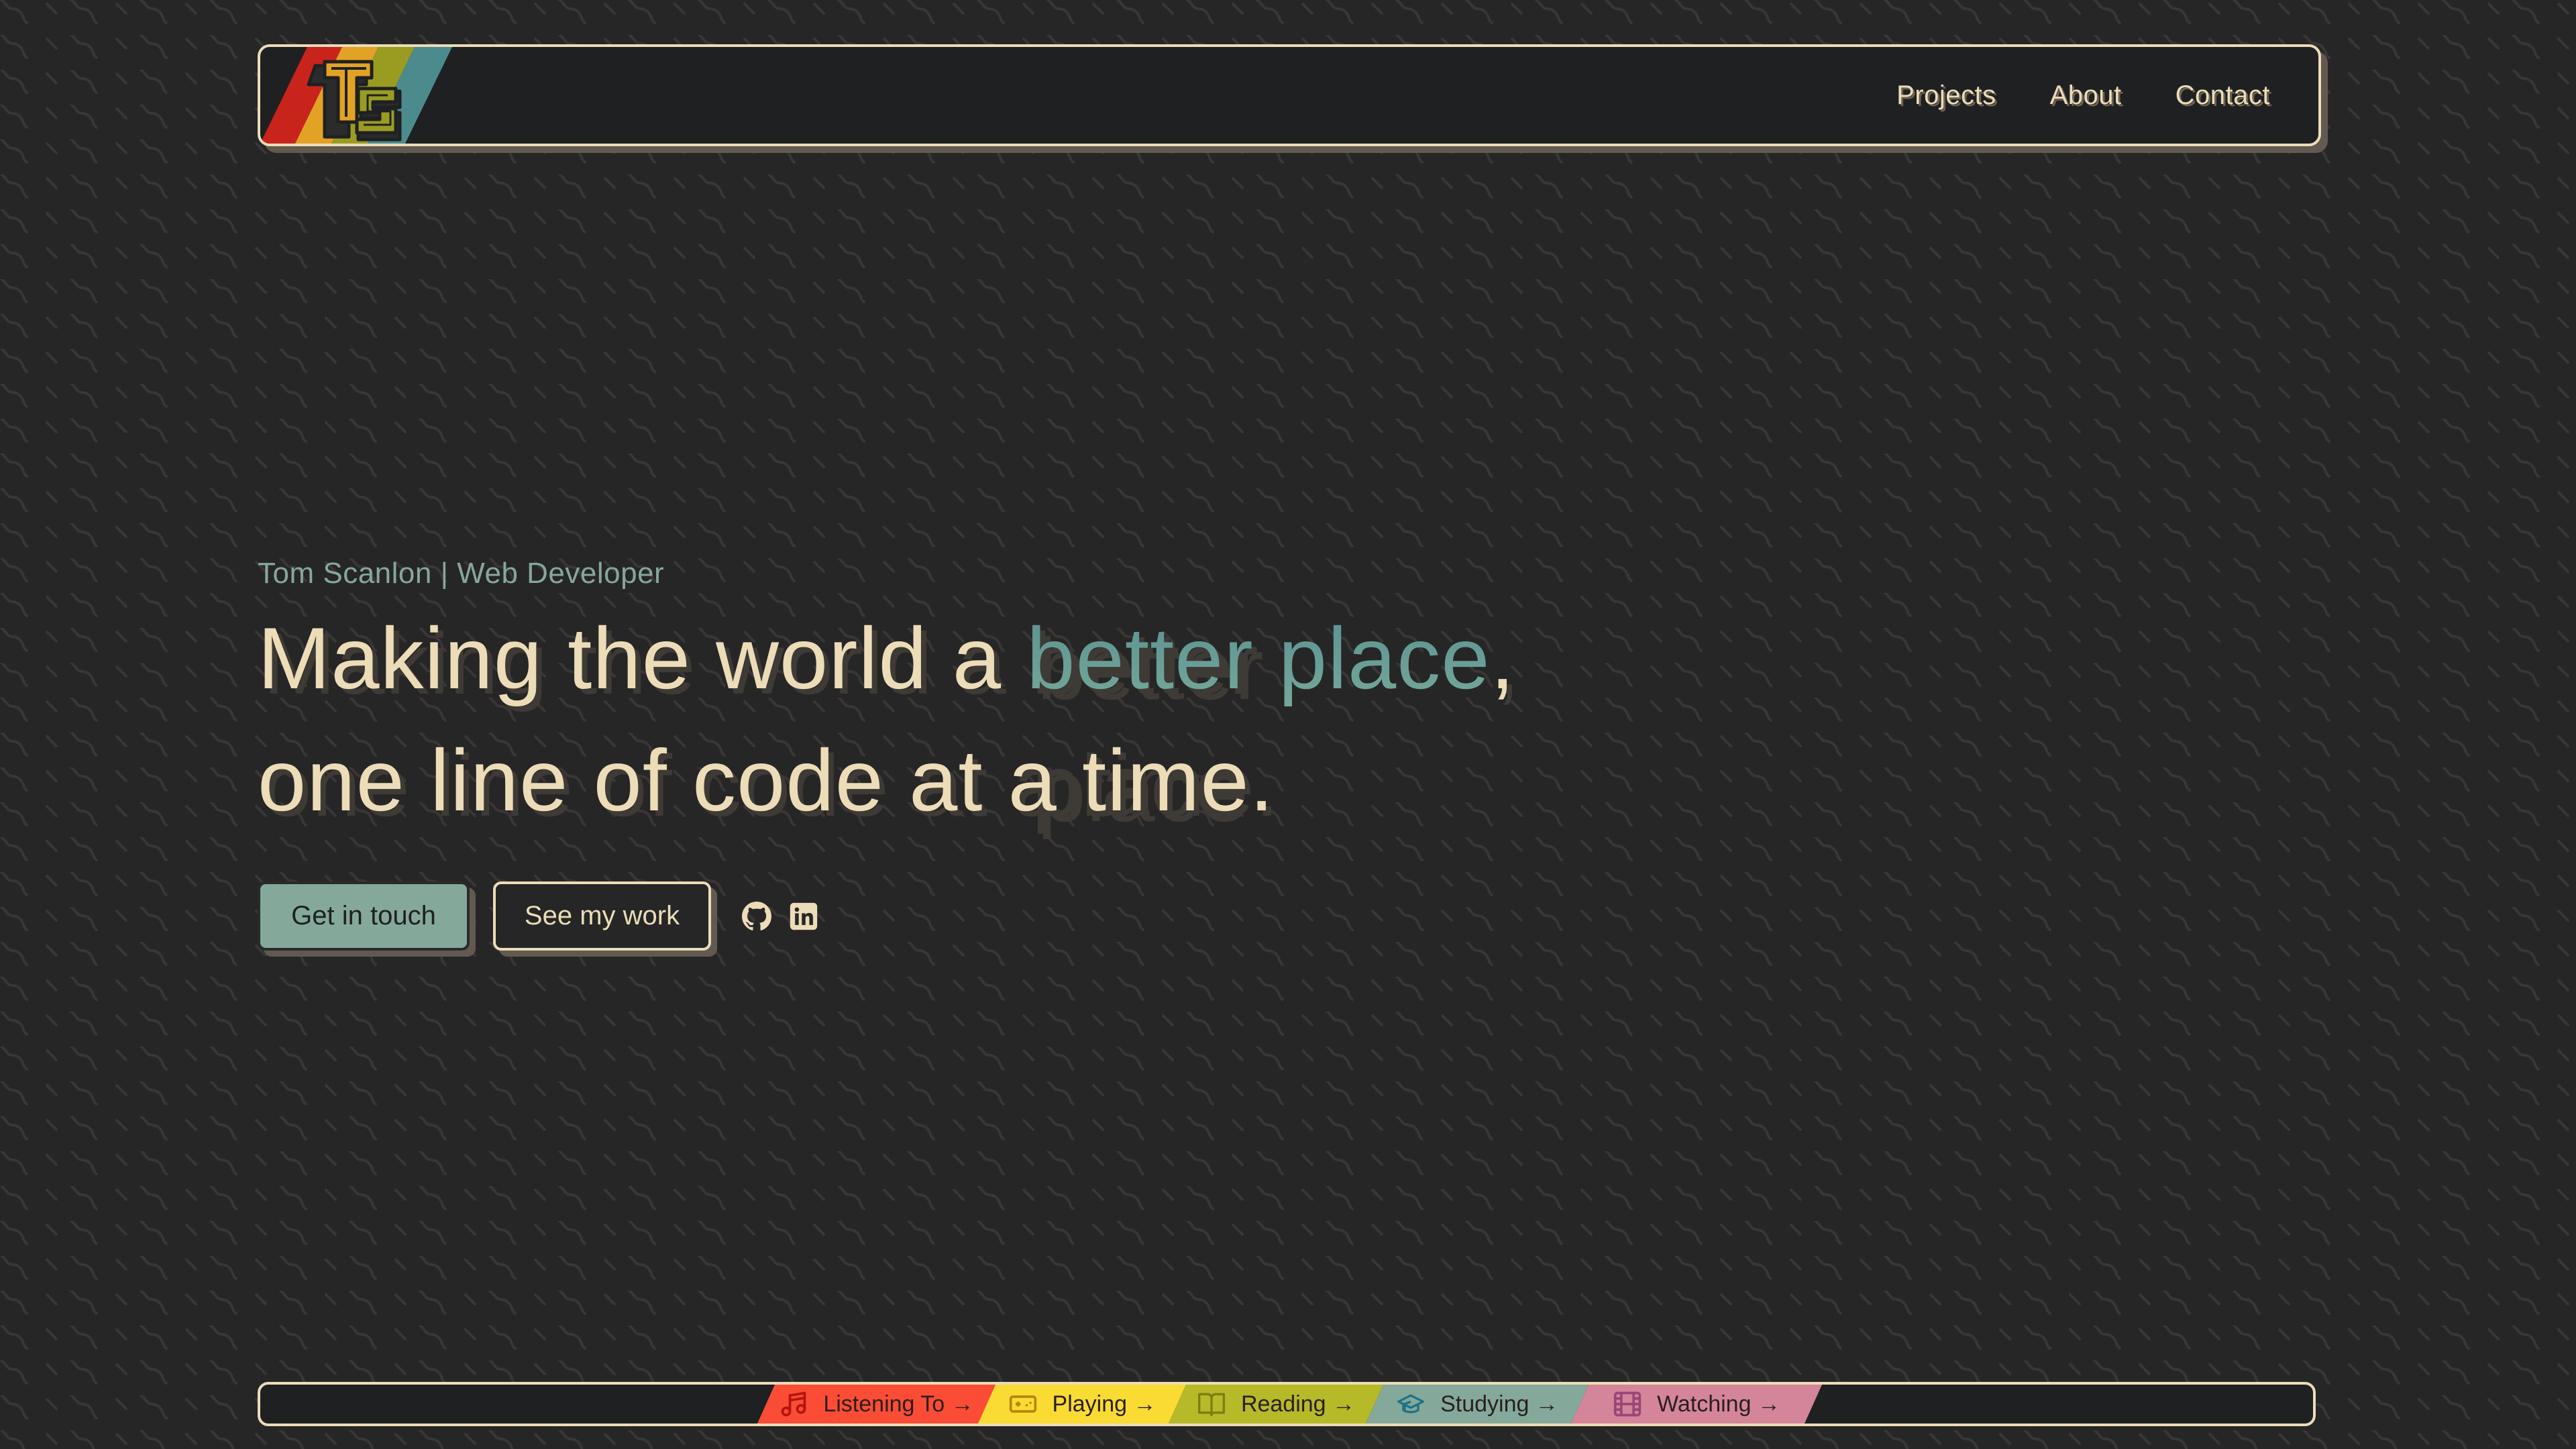  What do you see at coordinates (794, 1404) in the screenshot?
I see `music-note-icon` at bounding box center [794, 1404].